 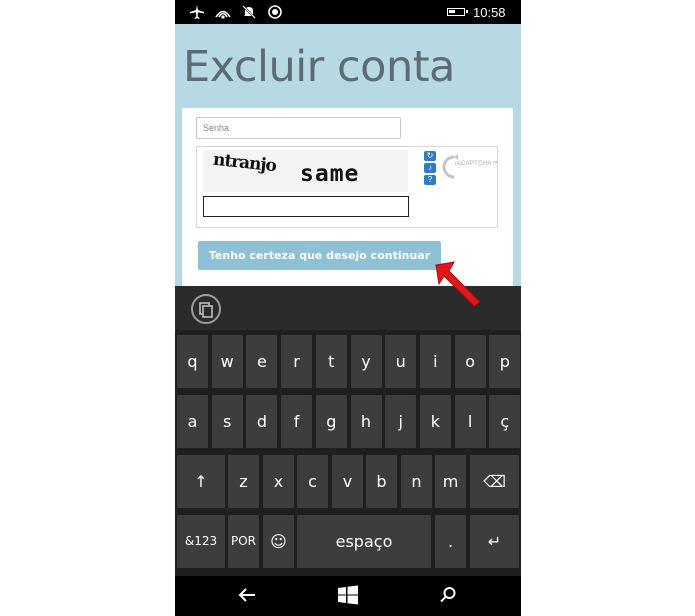 I want to click on space-key: espaço, so click(x=364, y=541).